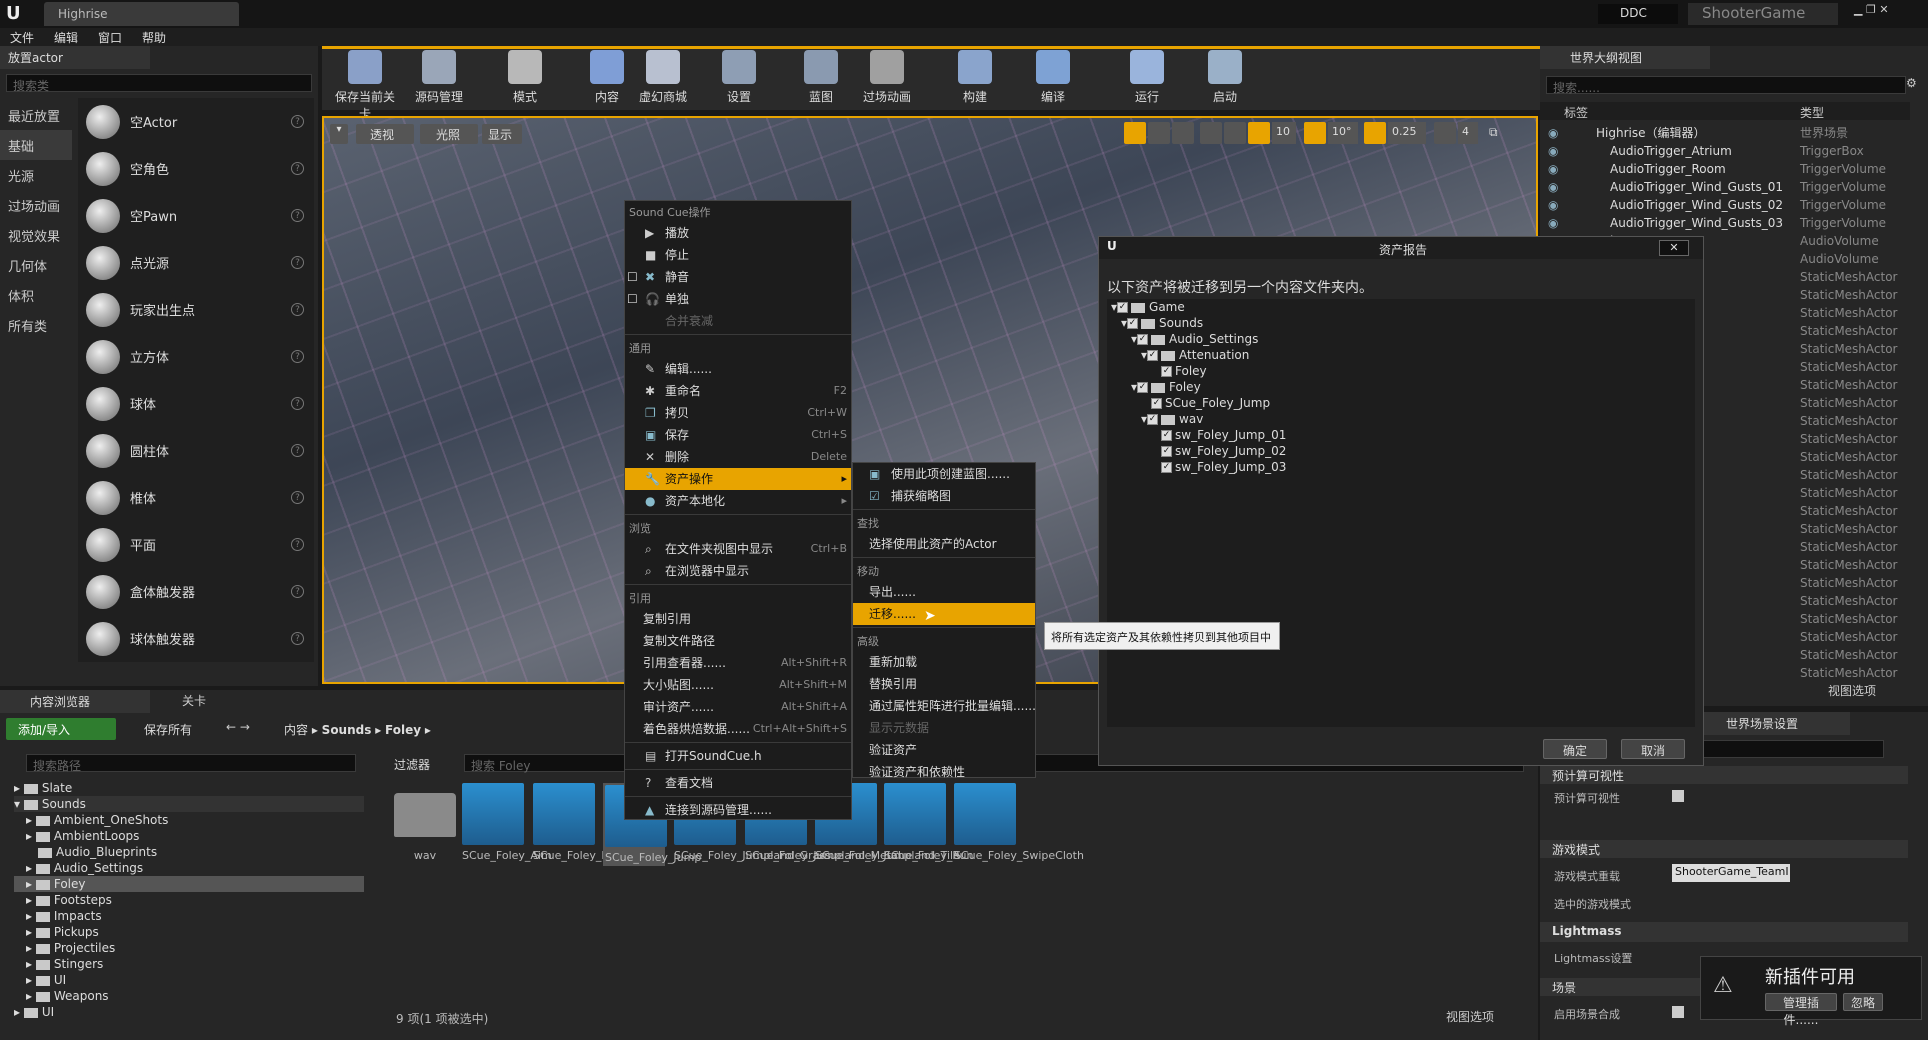 This screenshot has width=1928, height=1040. What do you see at coordinates (1724, 849) in the screenshot?
I see `section-game-mode: 游戏模式` at bounding box center [1724, 849].